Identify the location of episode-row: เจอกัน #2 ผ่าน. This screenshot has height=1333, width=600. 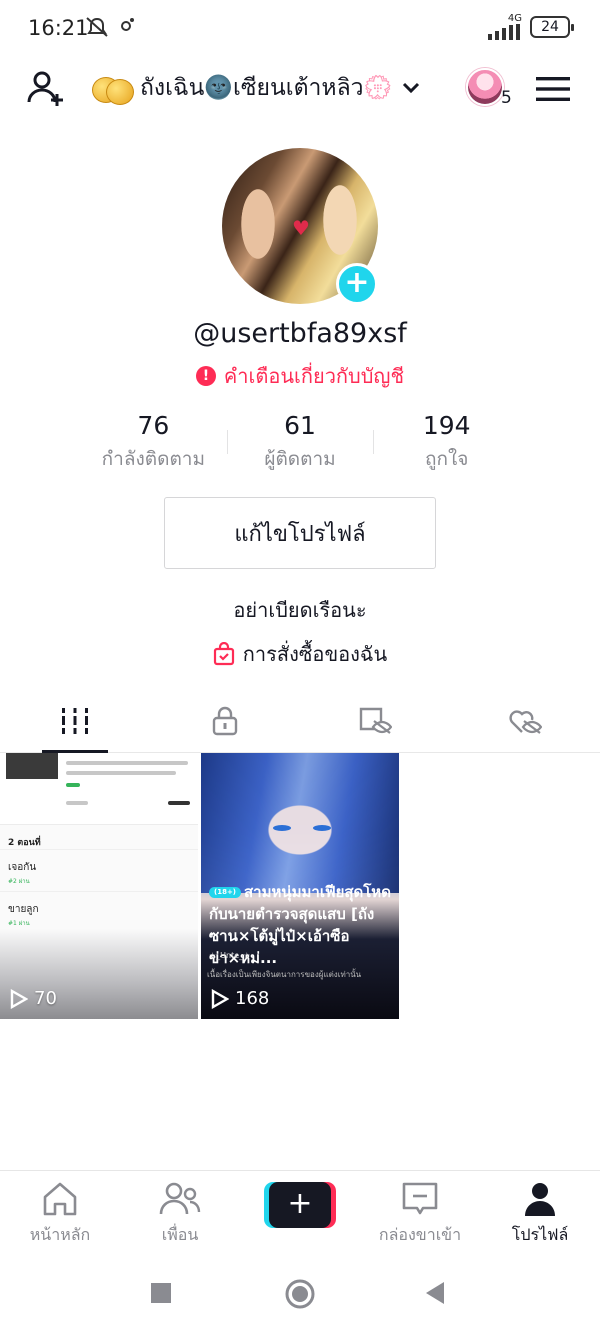
(99, 870).